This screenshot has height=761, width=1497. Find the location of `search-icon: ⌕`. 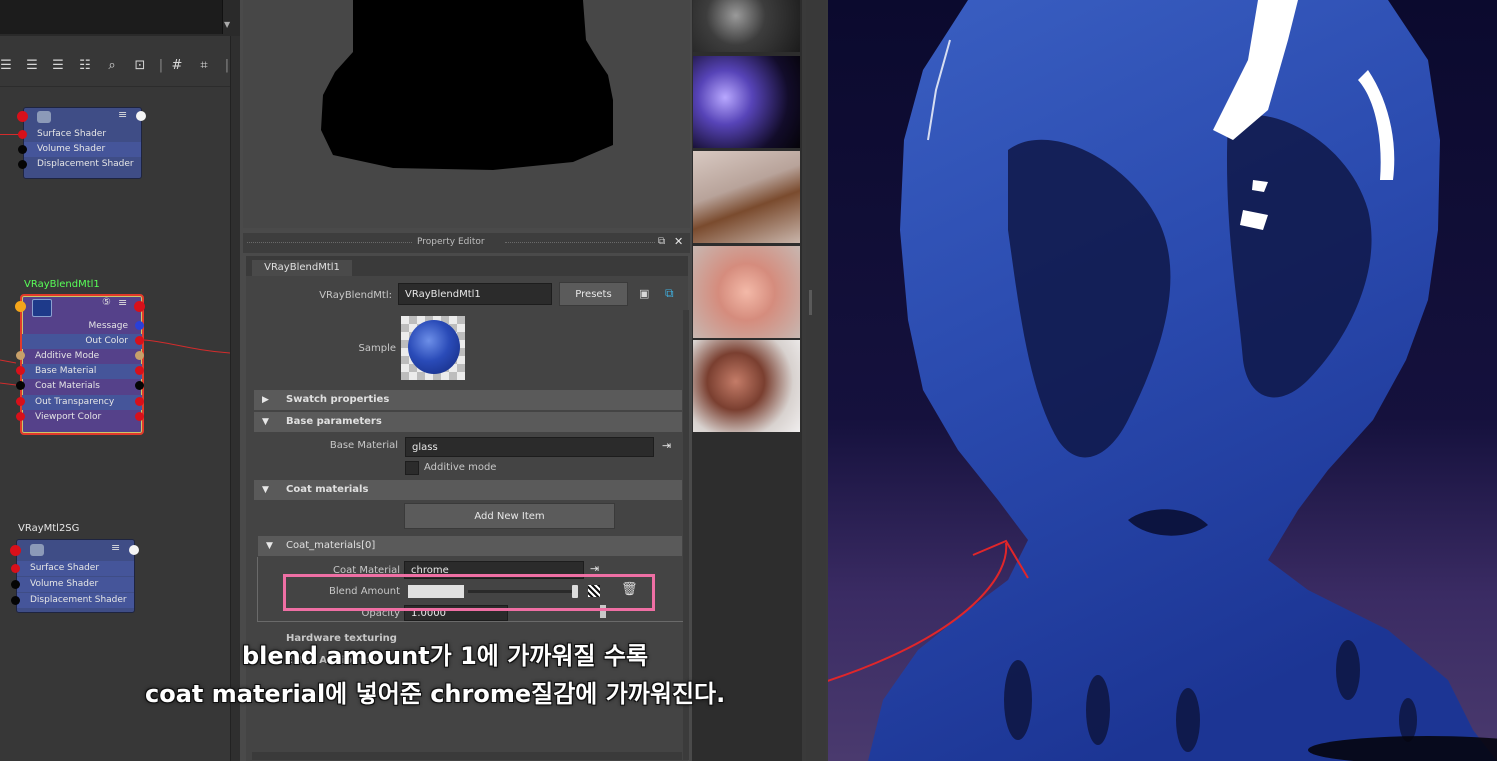

search-icon: ⌕ is located at coordinates (112, 66).